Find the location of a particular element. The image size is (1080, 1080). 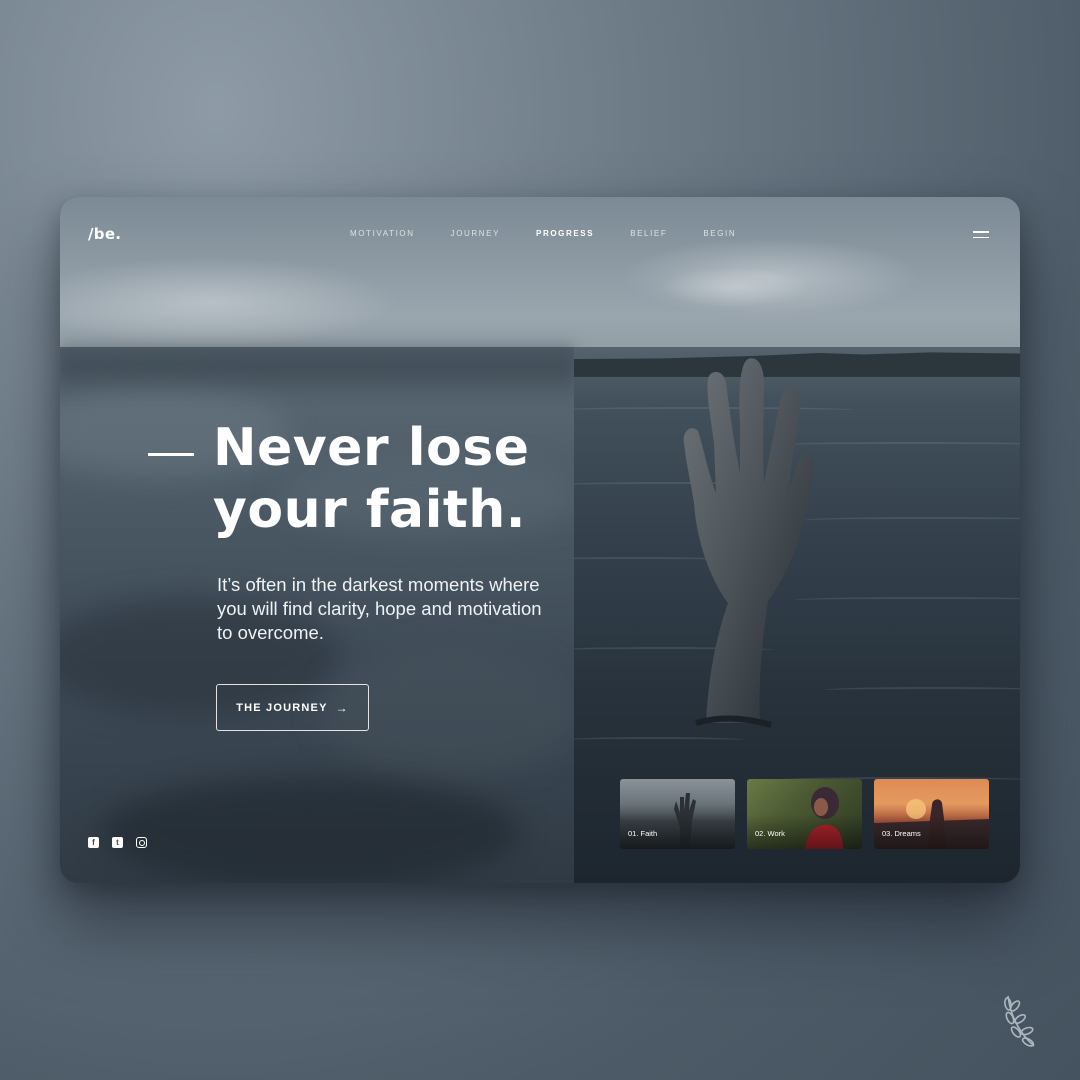

nav-item-belief: BELIEF is located at coordinates (648, 233).